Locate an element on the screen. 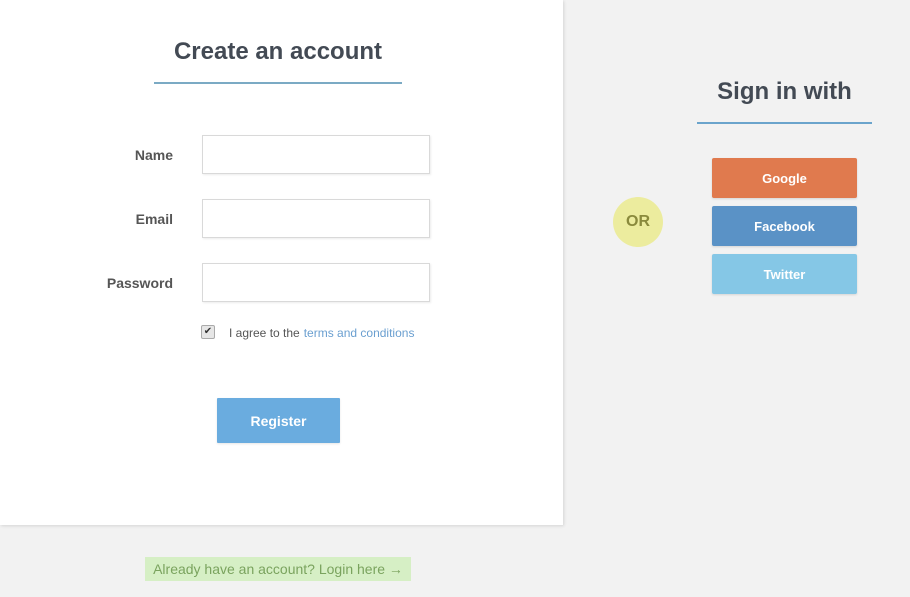  google-signin-button: Google is located at coordinates (784, 178).